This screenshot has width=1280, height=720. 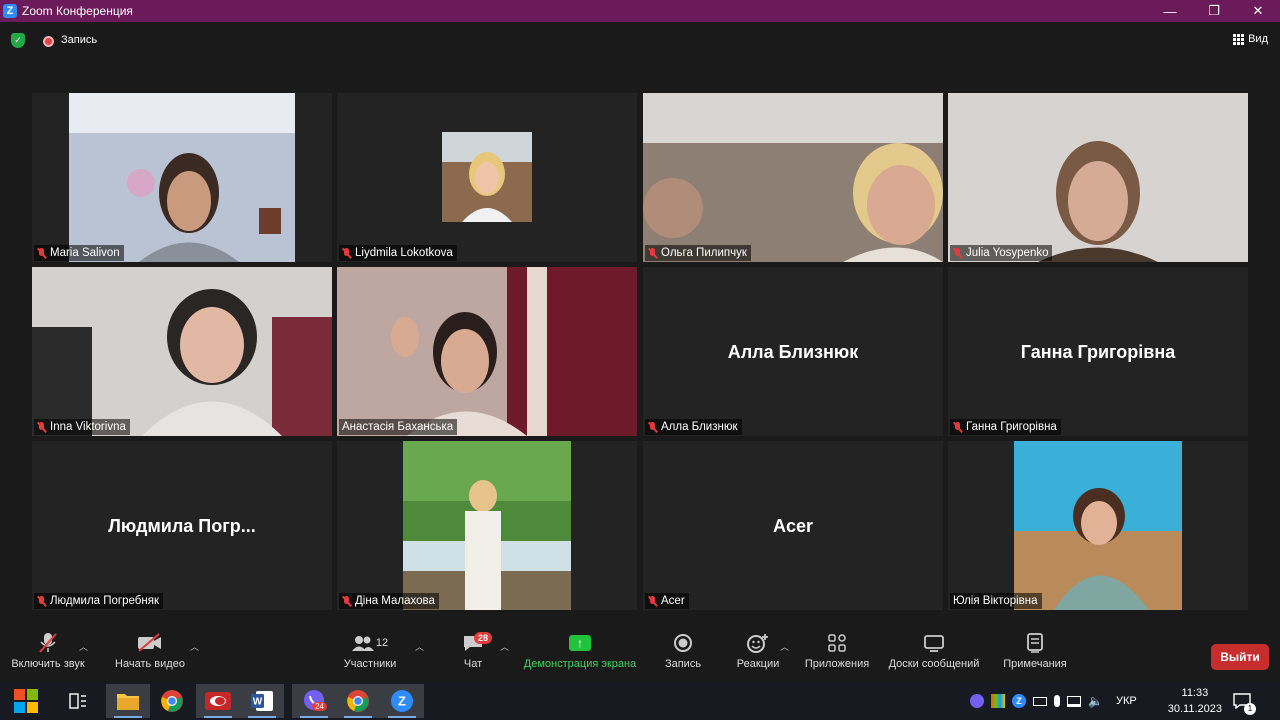 I want to click on participant-tile: Ольга Пилипчук, so click(x=793, y=177).